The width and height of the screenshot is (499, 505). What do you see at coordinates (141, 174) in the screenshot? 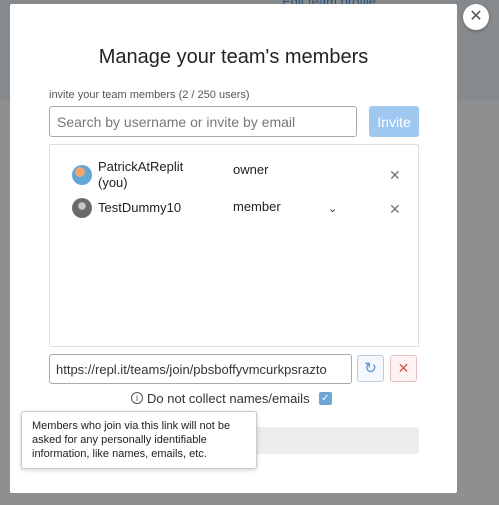
I see `member-name: PatrickAtReplit (you)` at bounding box center [141, 174].